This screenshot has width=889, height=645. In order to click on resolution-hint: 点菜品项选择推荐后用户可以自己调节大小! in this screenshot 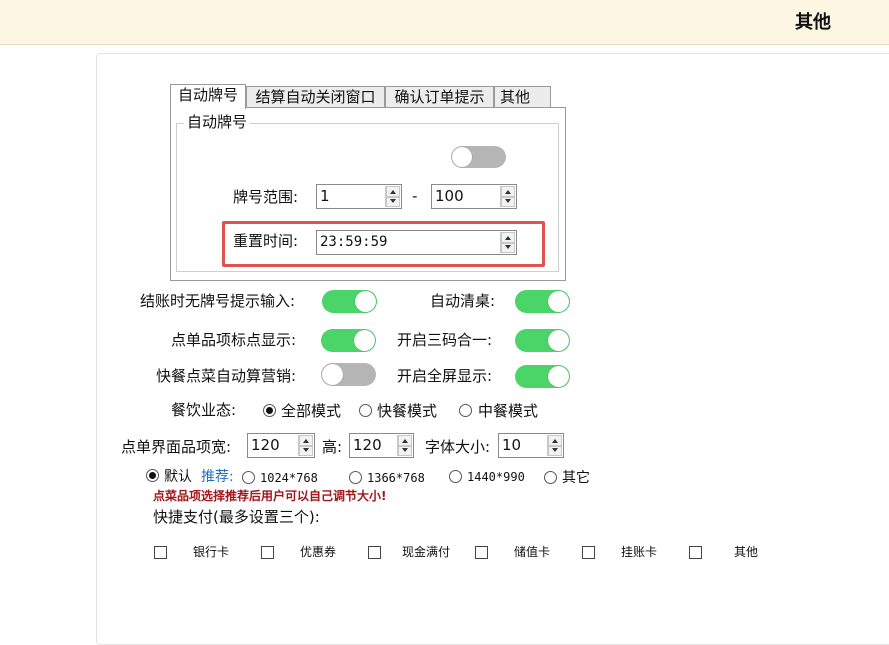, I will do `click(270, 496)`.